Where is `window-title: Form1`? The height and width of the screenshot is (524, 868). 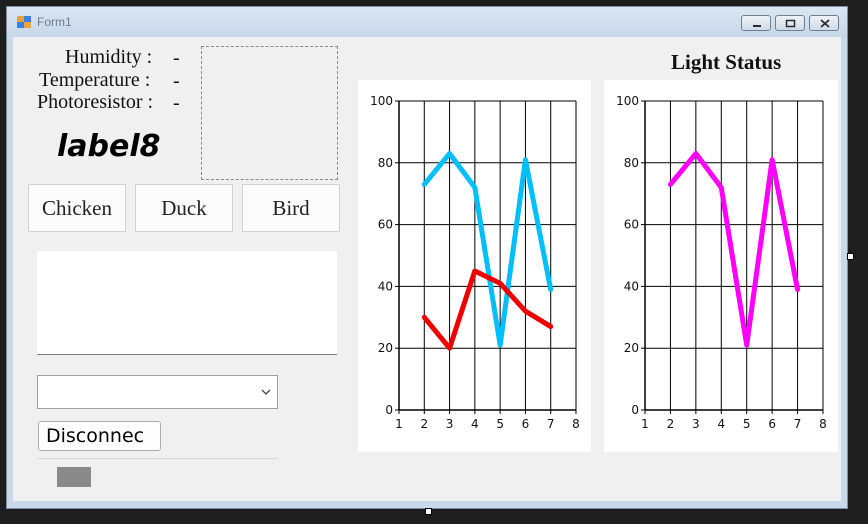 window-title: Form1 is located at coordinates (54, 22).